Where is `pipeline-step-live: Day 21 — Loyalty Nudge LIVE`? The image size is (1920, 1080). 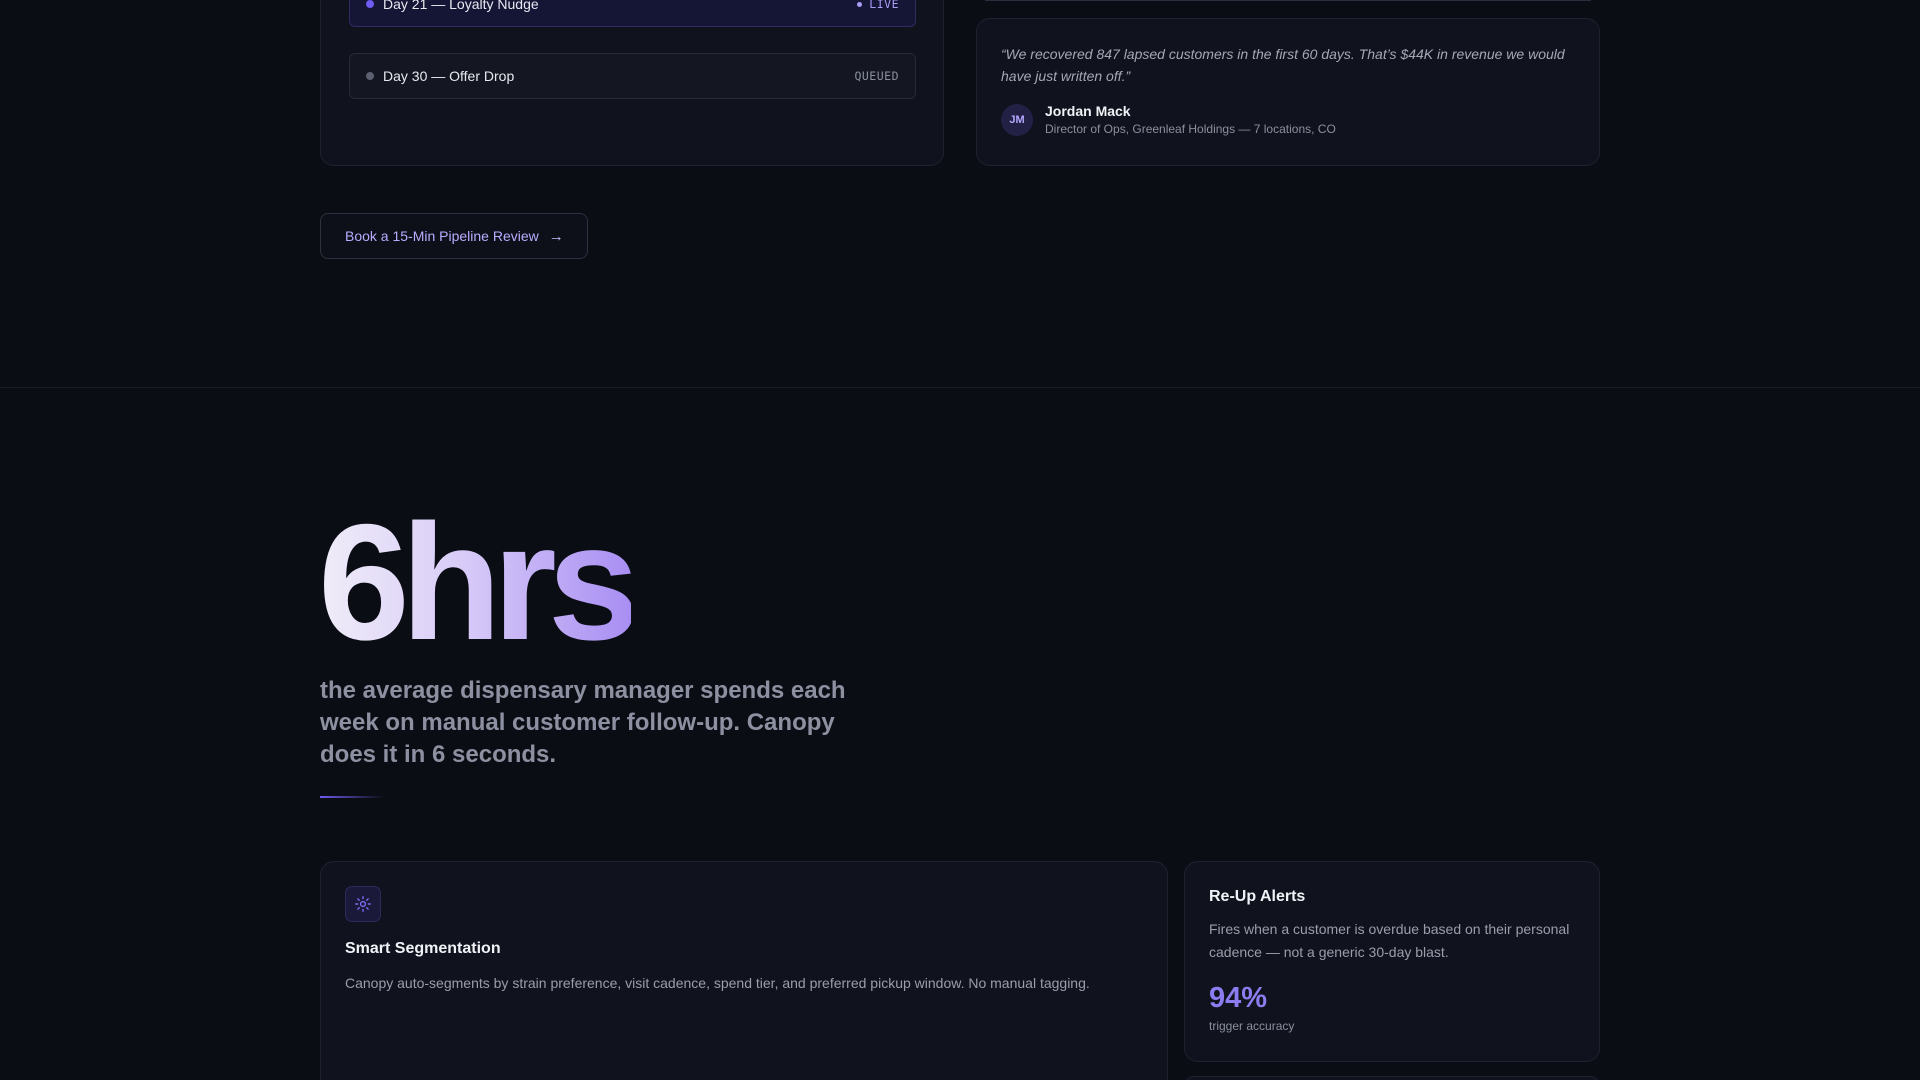
pipeline-step-live: Day 21 — Loyalty Nudge LIVE is located at coordinates (632, 13).